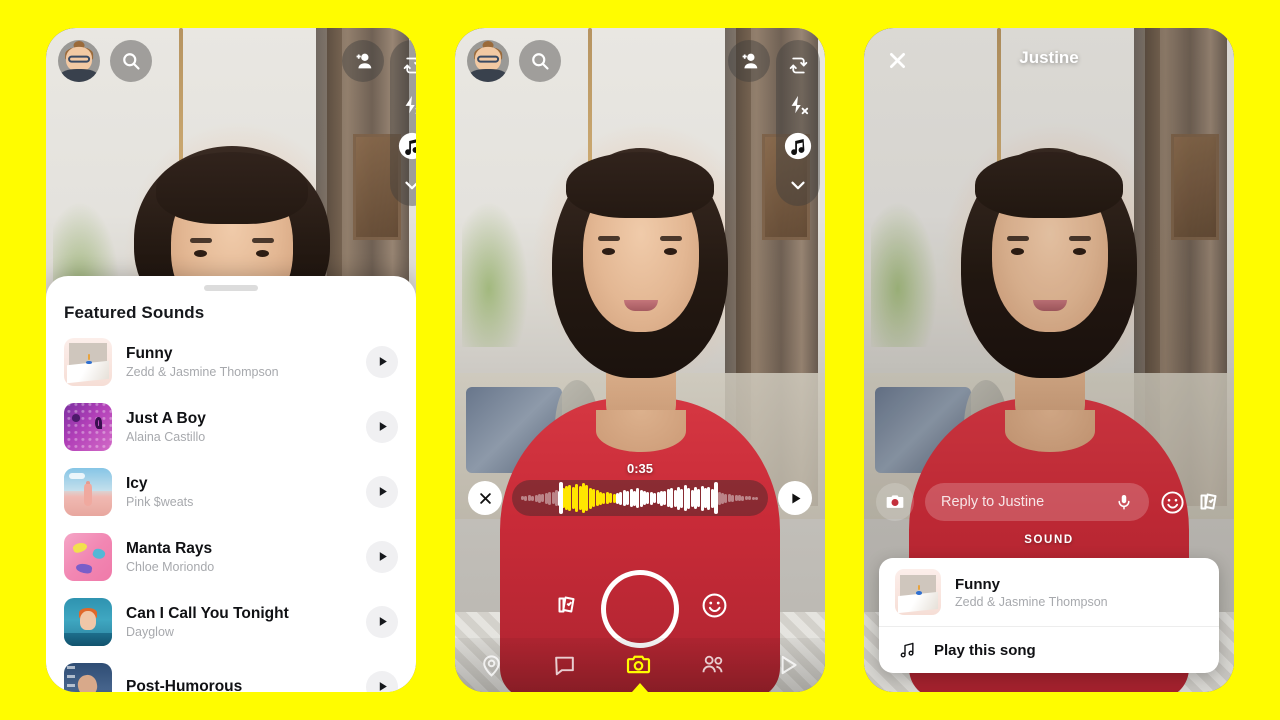 This screenshot has width=1280, height=720. I want to click on sound-title: Just A Boy, so click(166, 418).